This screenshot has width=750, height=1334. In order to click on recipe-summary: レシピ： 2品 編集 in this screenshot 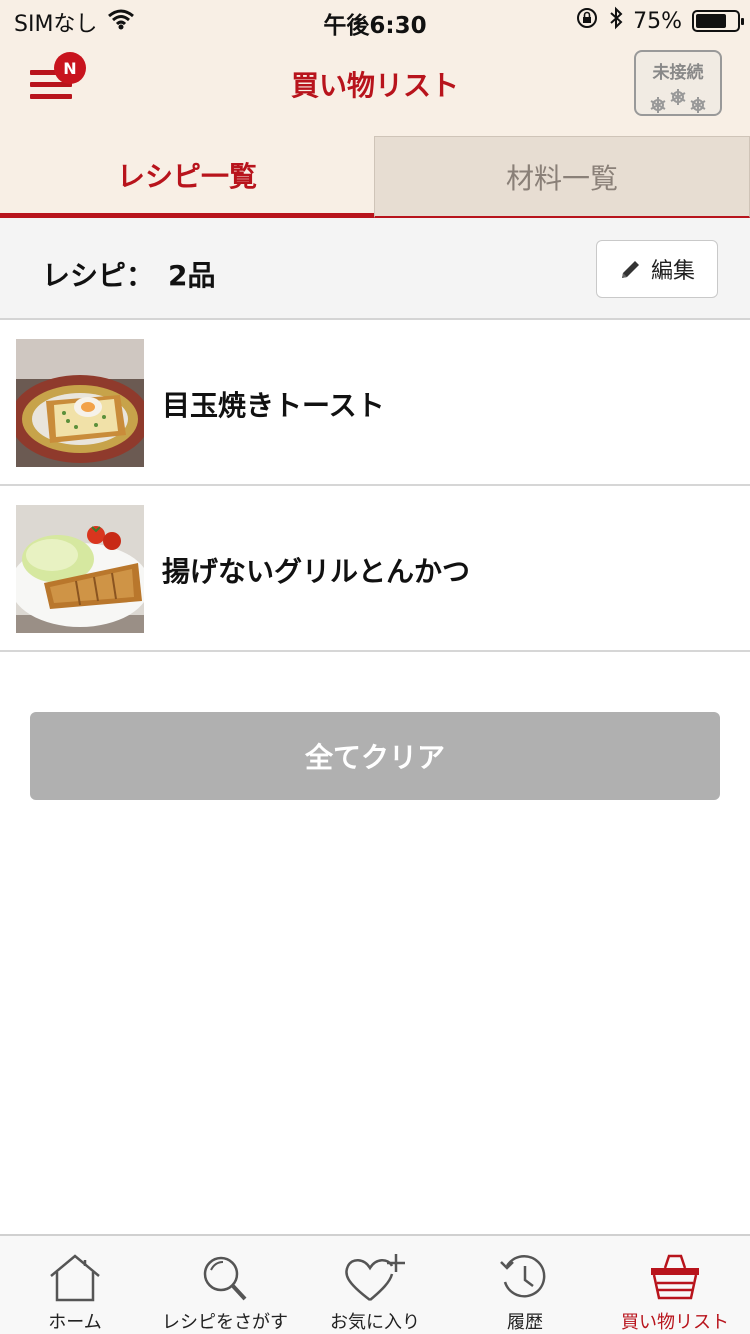, I will do `click(375, 269)`.